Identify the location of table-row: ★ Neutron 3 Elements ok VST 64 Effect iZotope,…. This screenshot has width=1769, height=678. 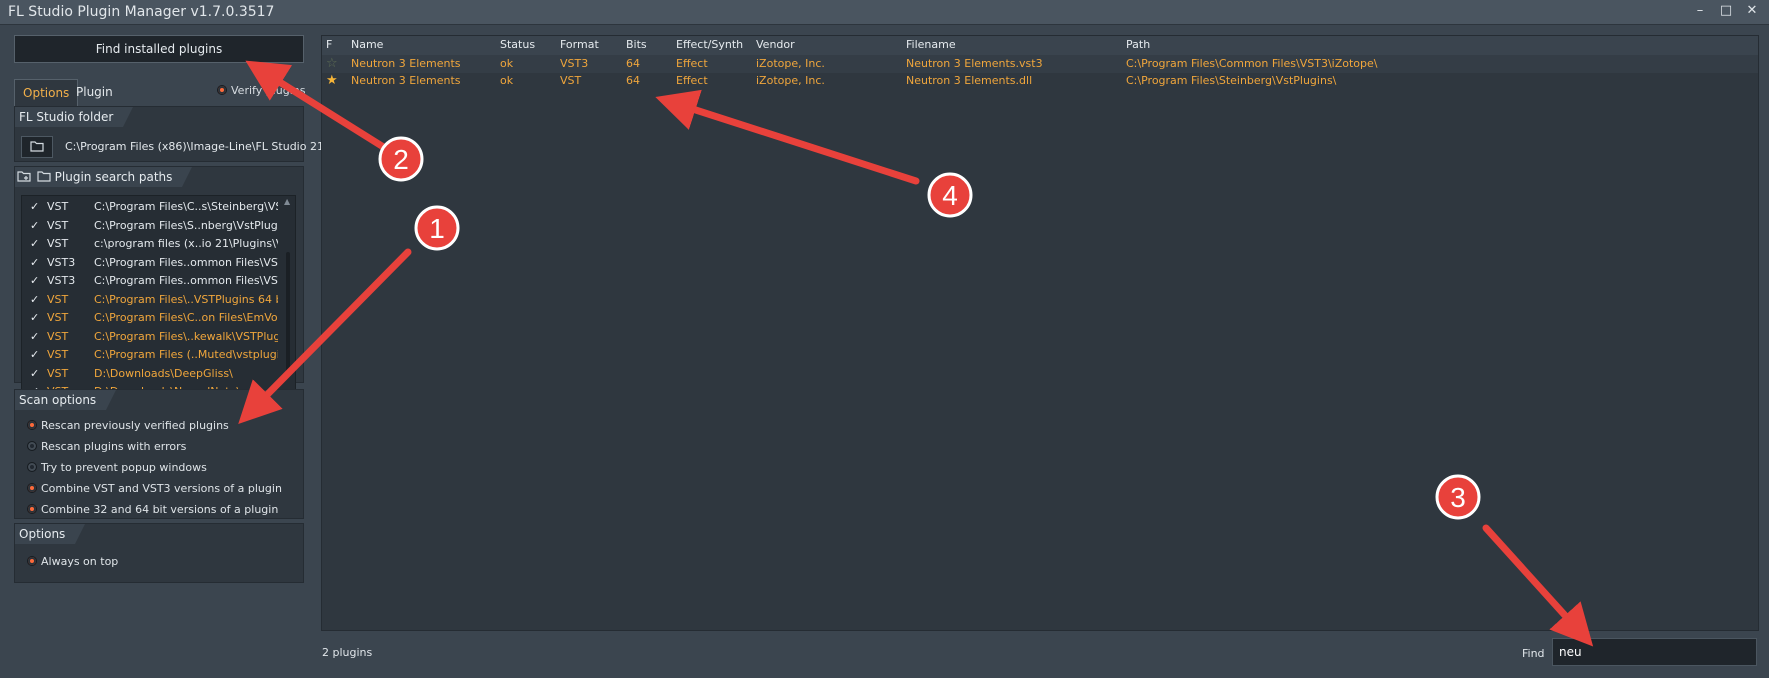
(1040, 81).